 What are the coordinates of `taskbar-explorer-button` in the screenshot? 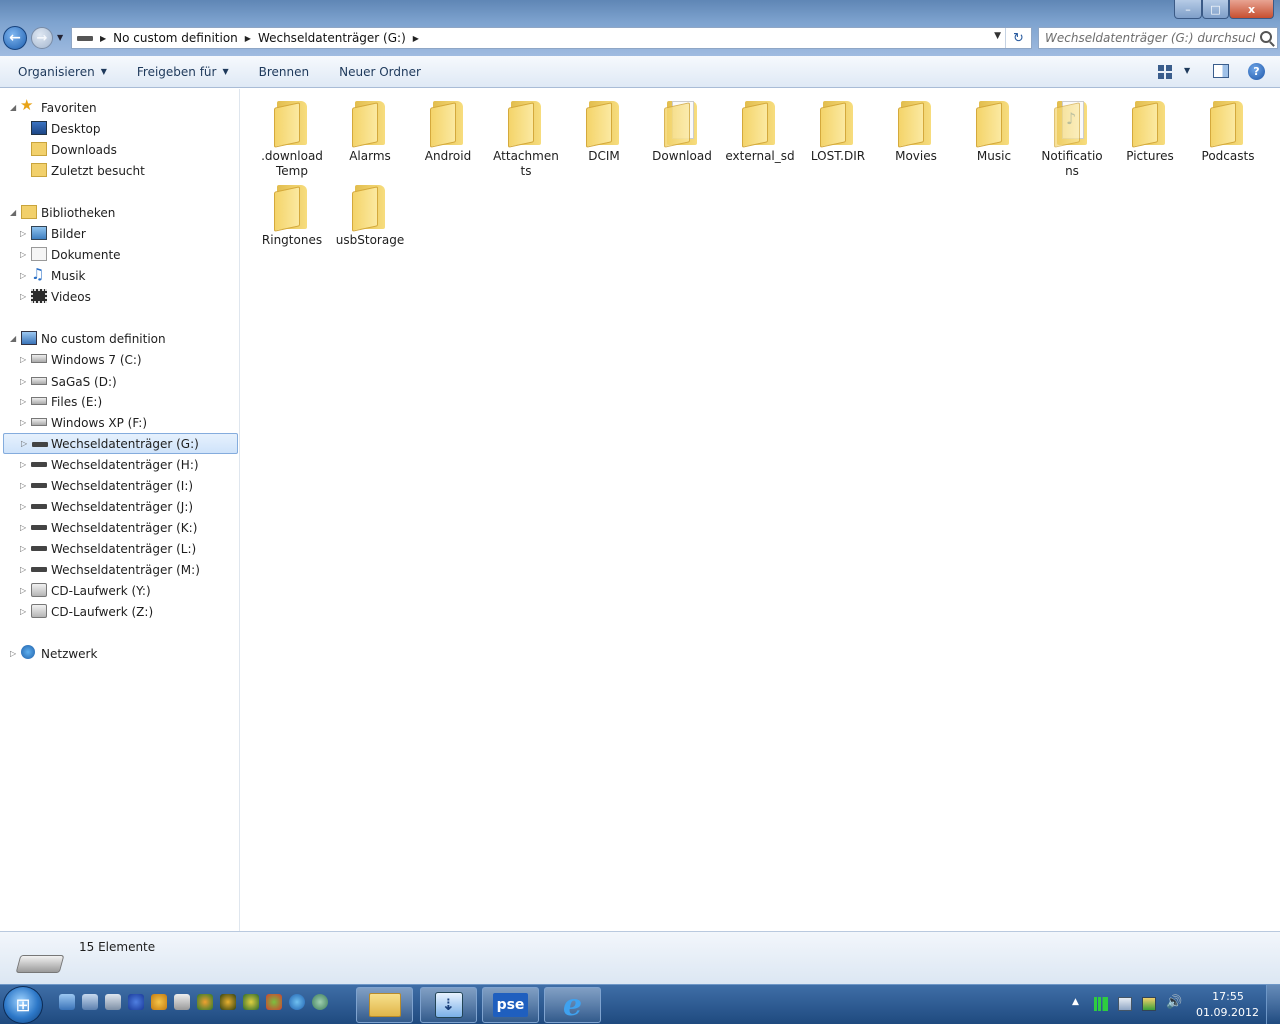 It's located at (384, 1005).